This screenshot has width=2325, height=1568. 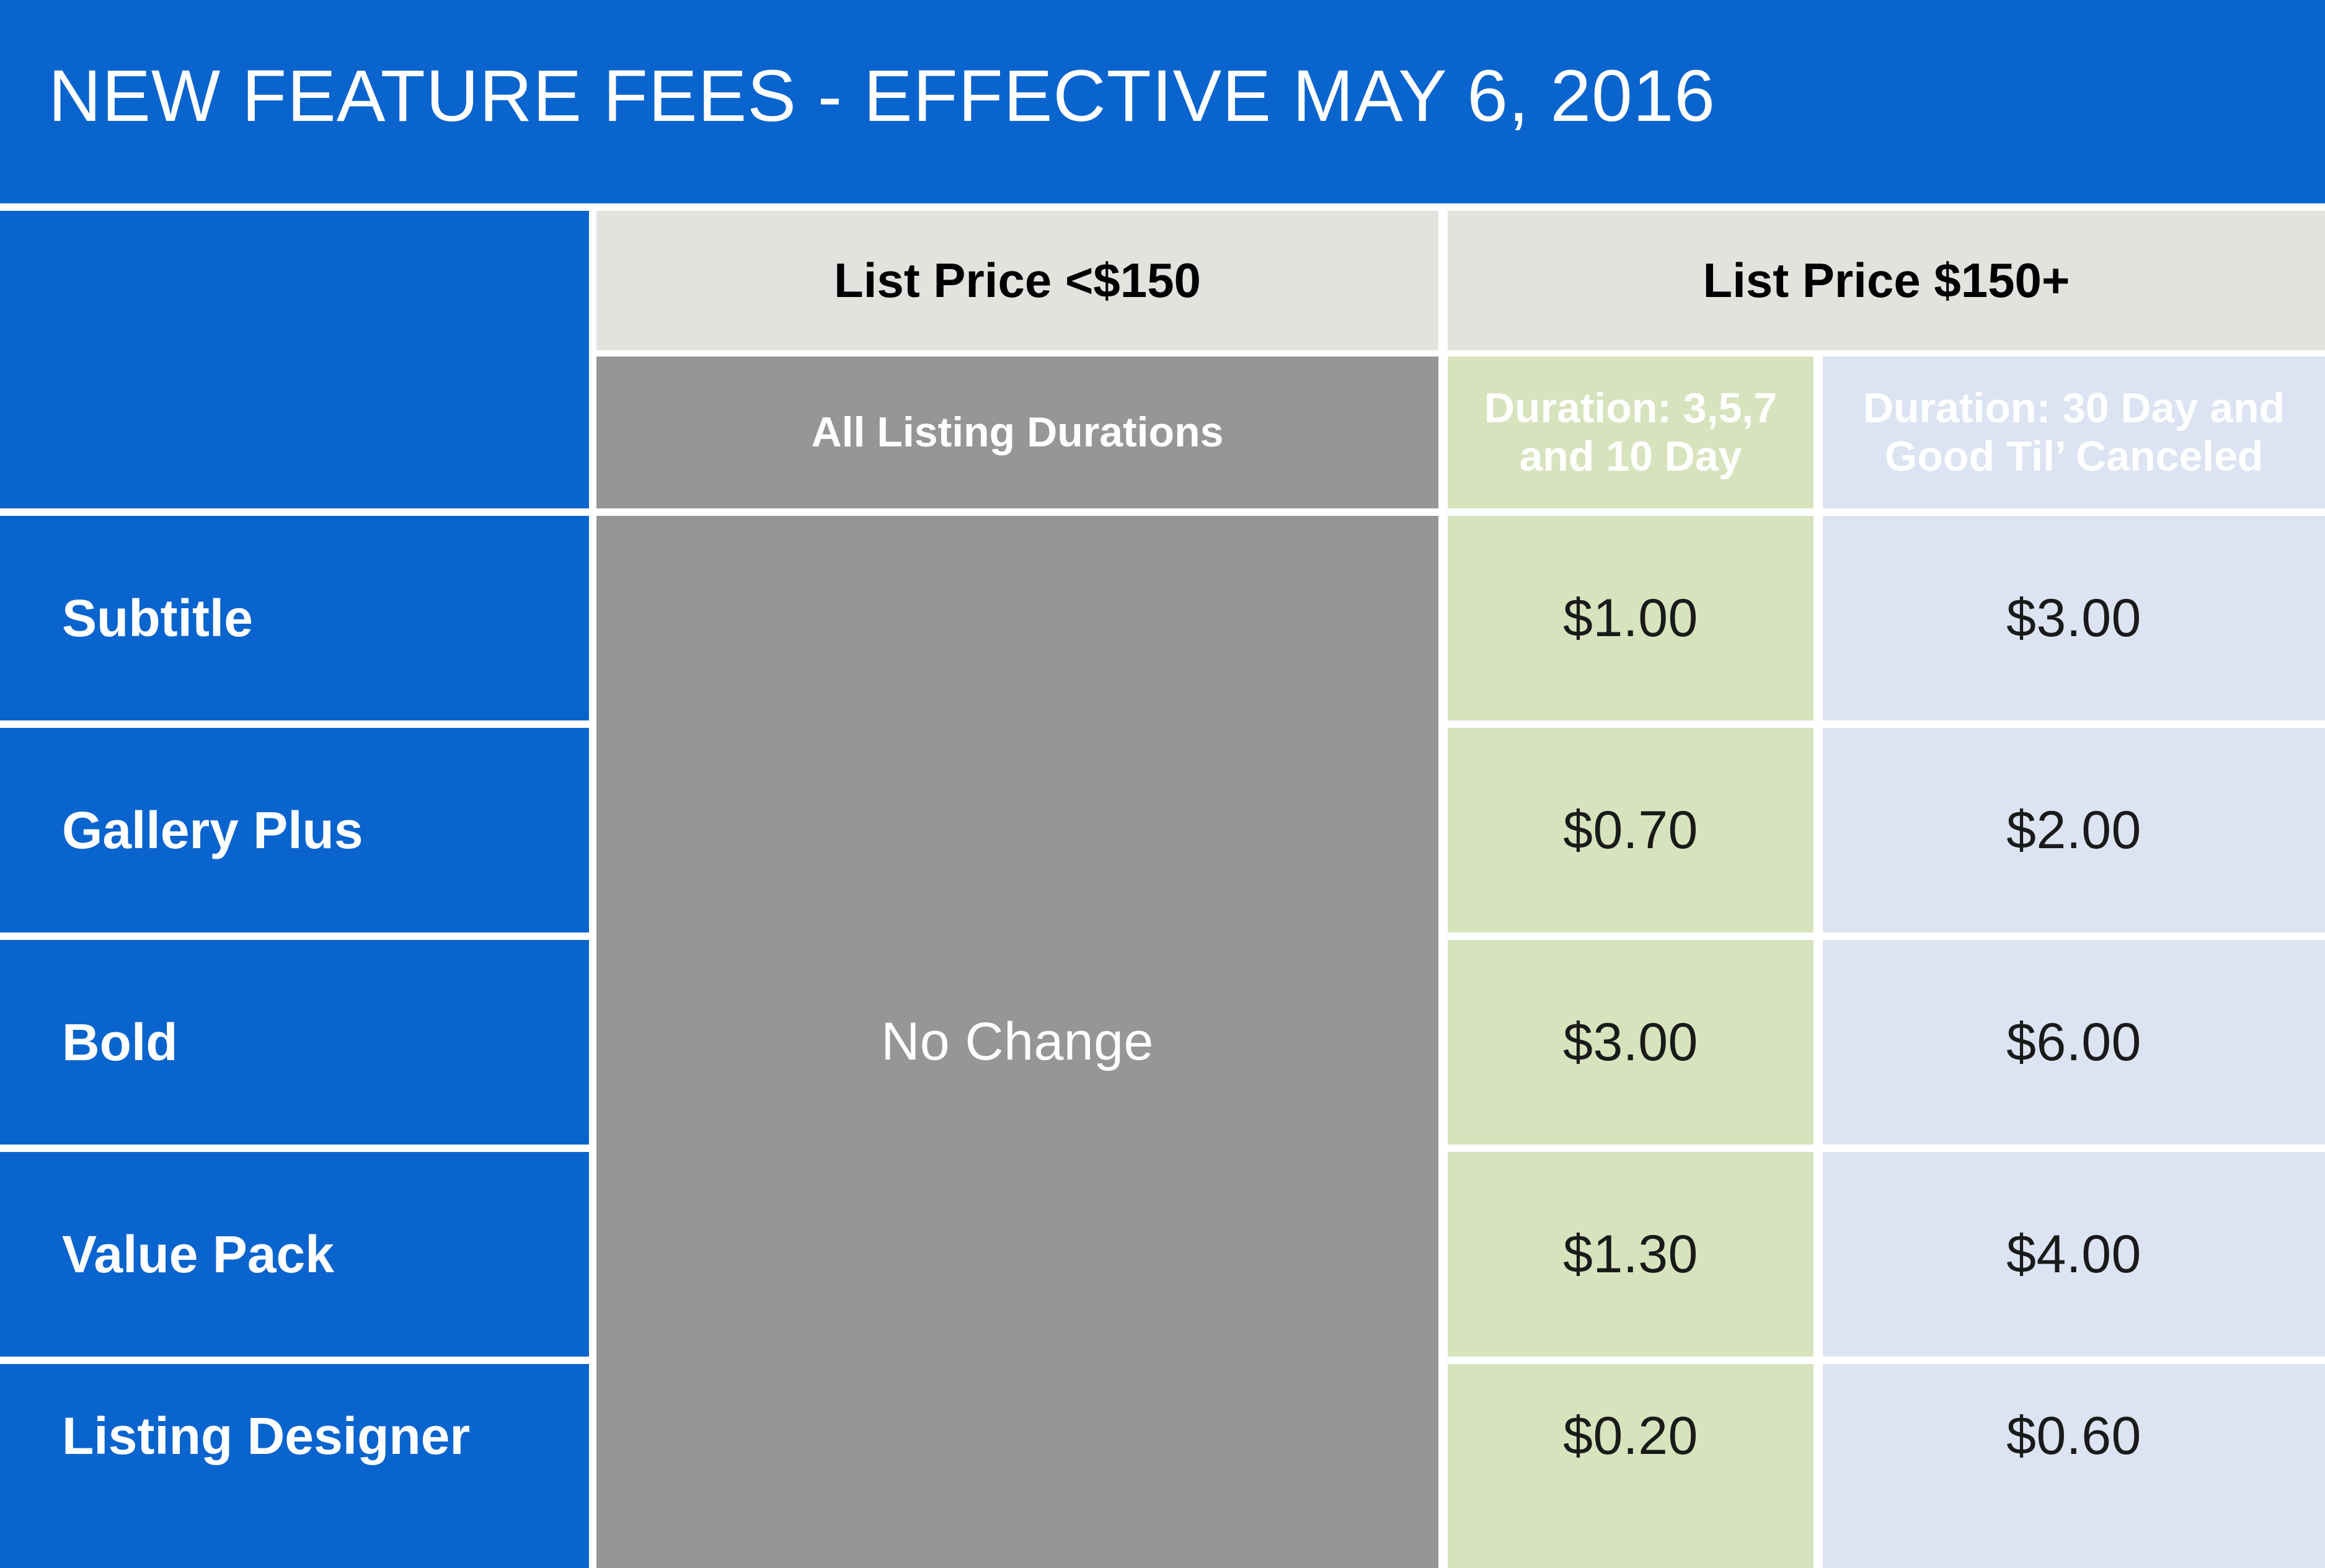 I want to click on page-title: NEW FEATURE FEES - EFFECTIVE MAY 6, 2016, so click(x=882, y=96).